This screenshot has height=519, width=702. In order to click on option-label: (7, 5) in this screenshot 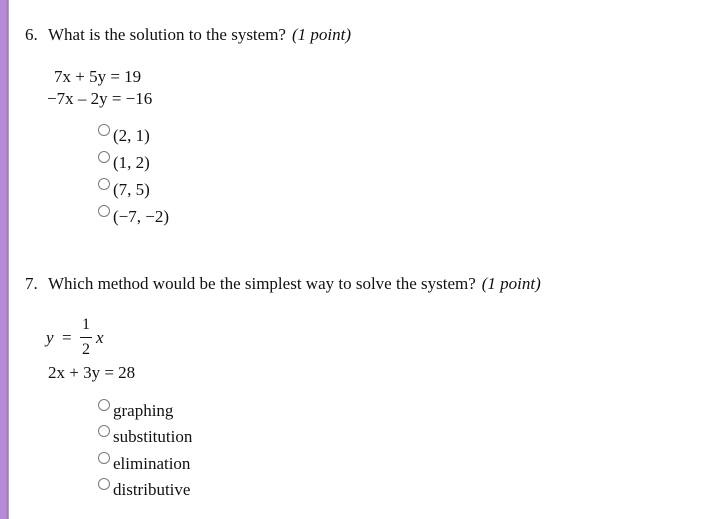, I will do `click(131, 189)`.